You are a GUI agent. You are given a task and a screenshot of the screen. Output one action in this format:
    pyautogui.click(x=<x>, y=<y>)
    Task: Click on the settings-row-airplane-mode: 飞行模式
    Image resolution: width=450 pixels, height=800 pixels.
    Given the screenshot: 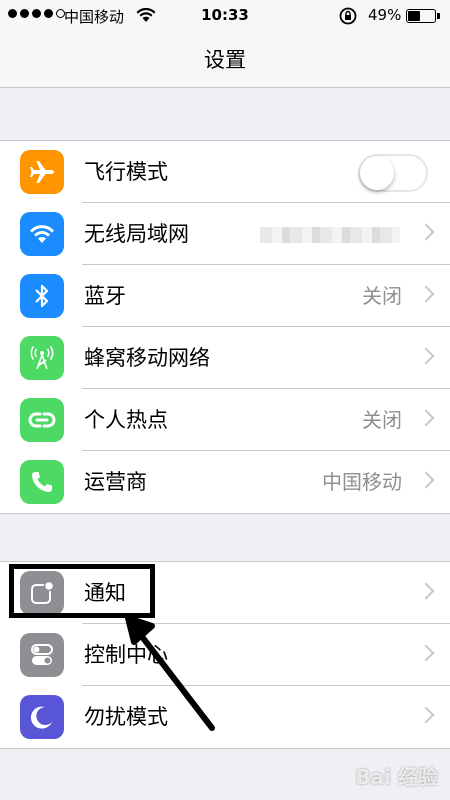 What is the action you would take?
    pyautogui.click(x=225, y=172)
    